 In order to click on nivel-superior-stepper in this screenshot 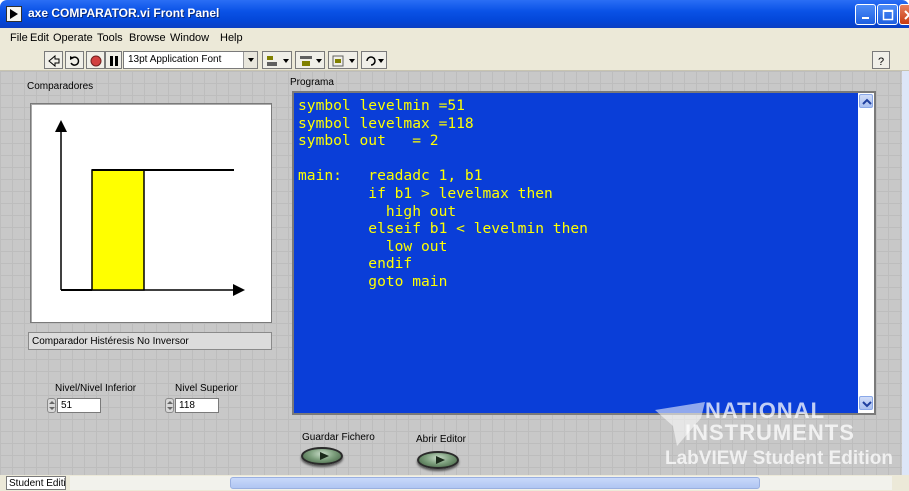, I will do `click(169, 405)`.